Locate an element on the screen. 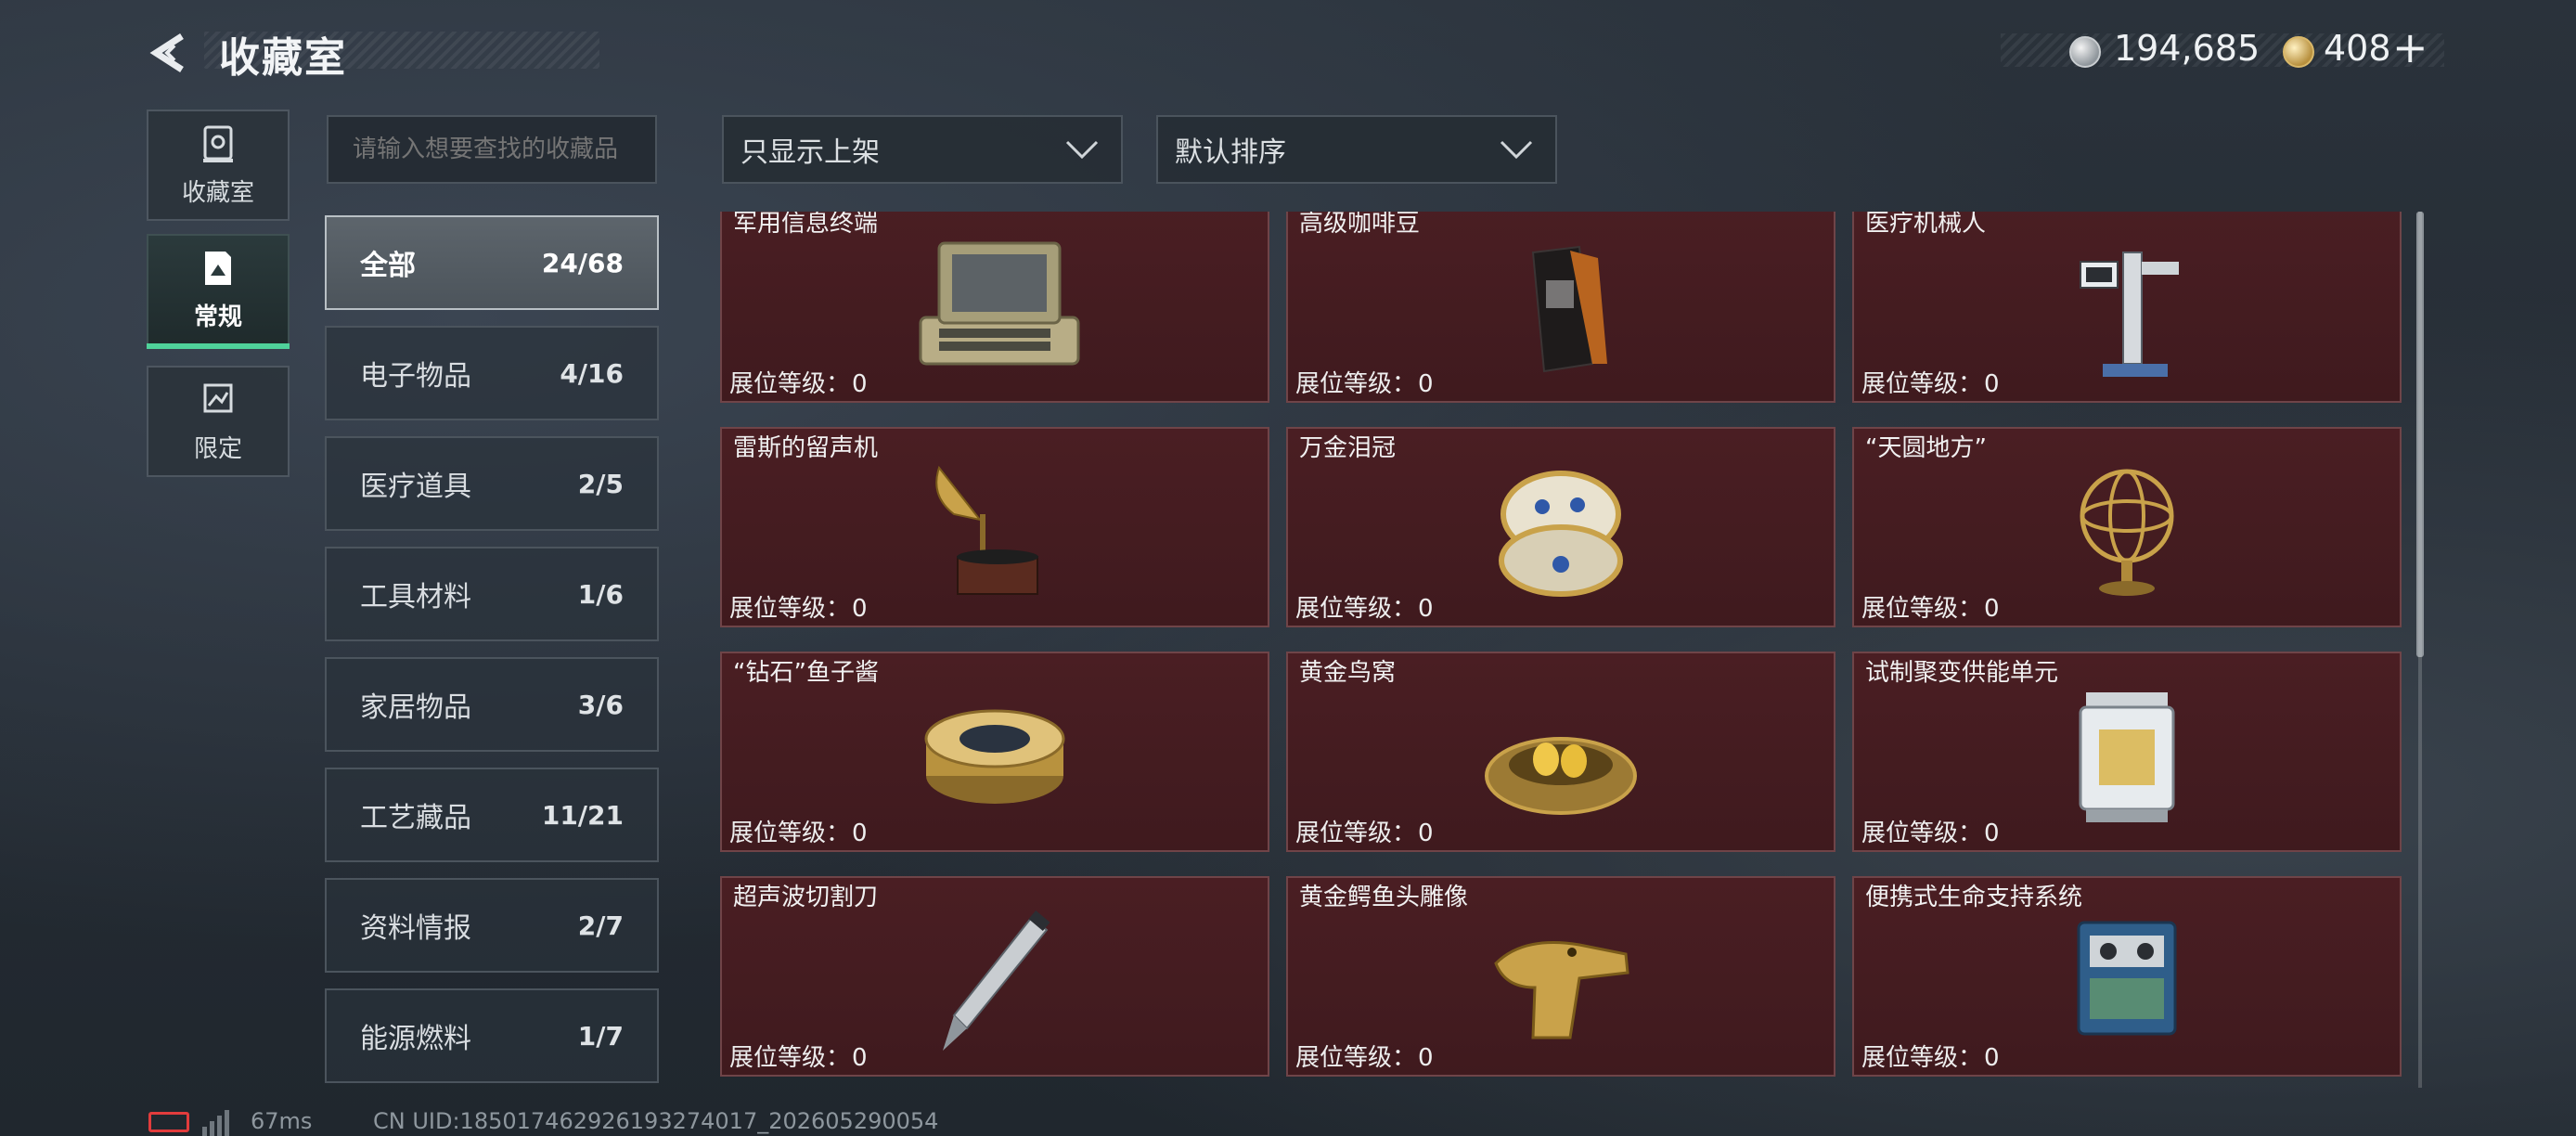 This screenshot has height=1136, width=2576. category-count: 1/6 is located at coordinates (600, 594).